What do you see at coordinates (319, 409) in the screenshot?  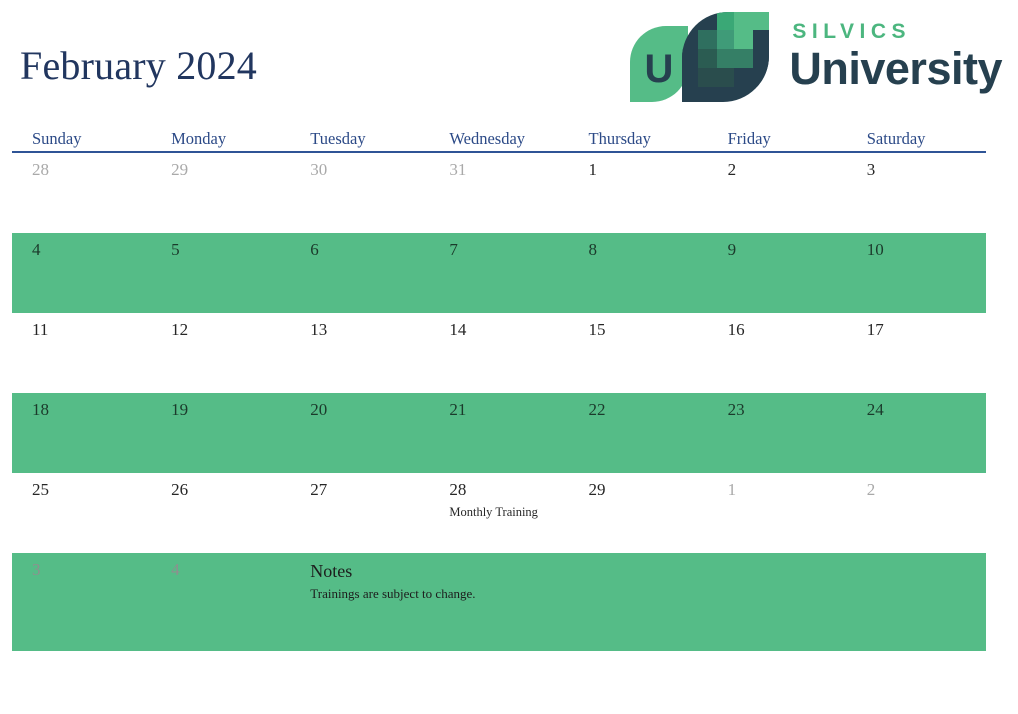 I see `day-number: 20` at bounding box center [319, 409].